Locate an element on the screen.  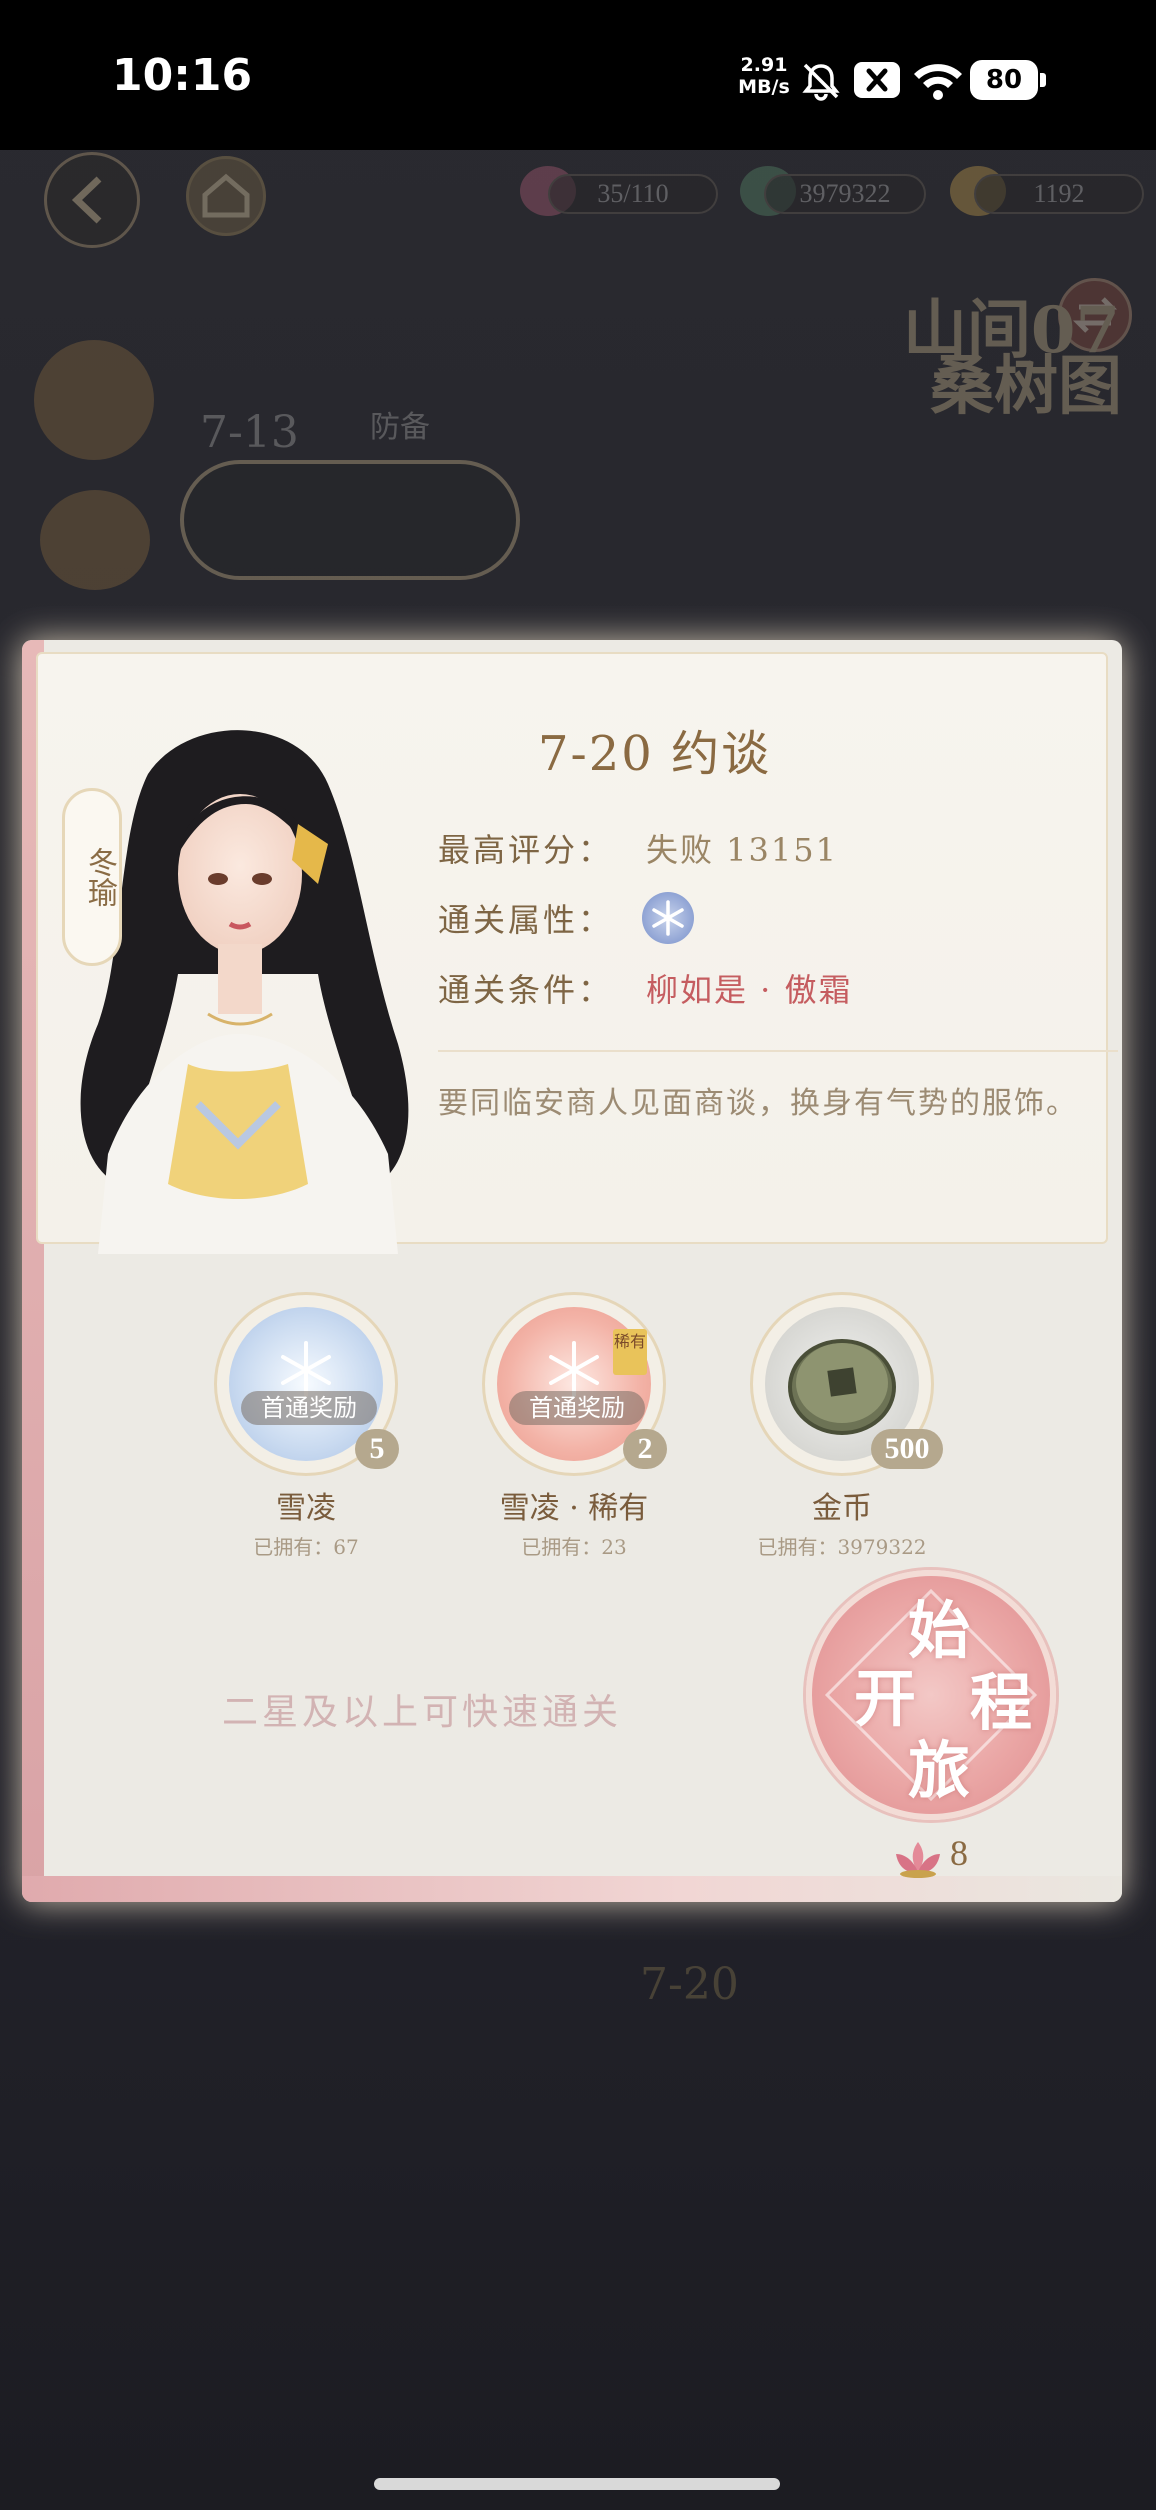
jade-counter: 3979322 is located at coordinates (845, 194).